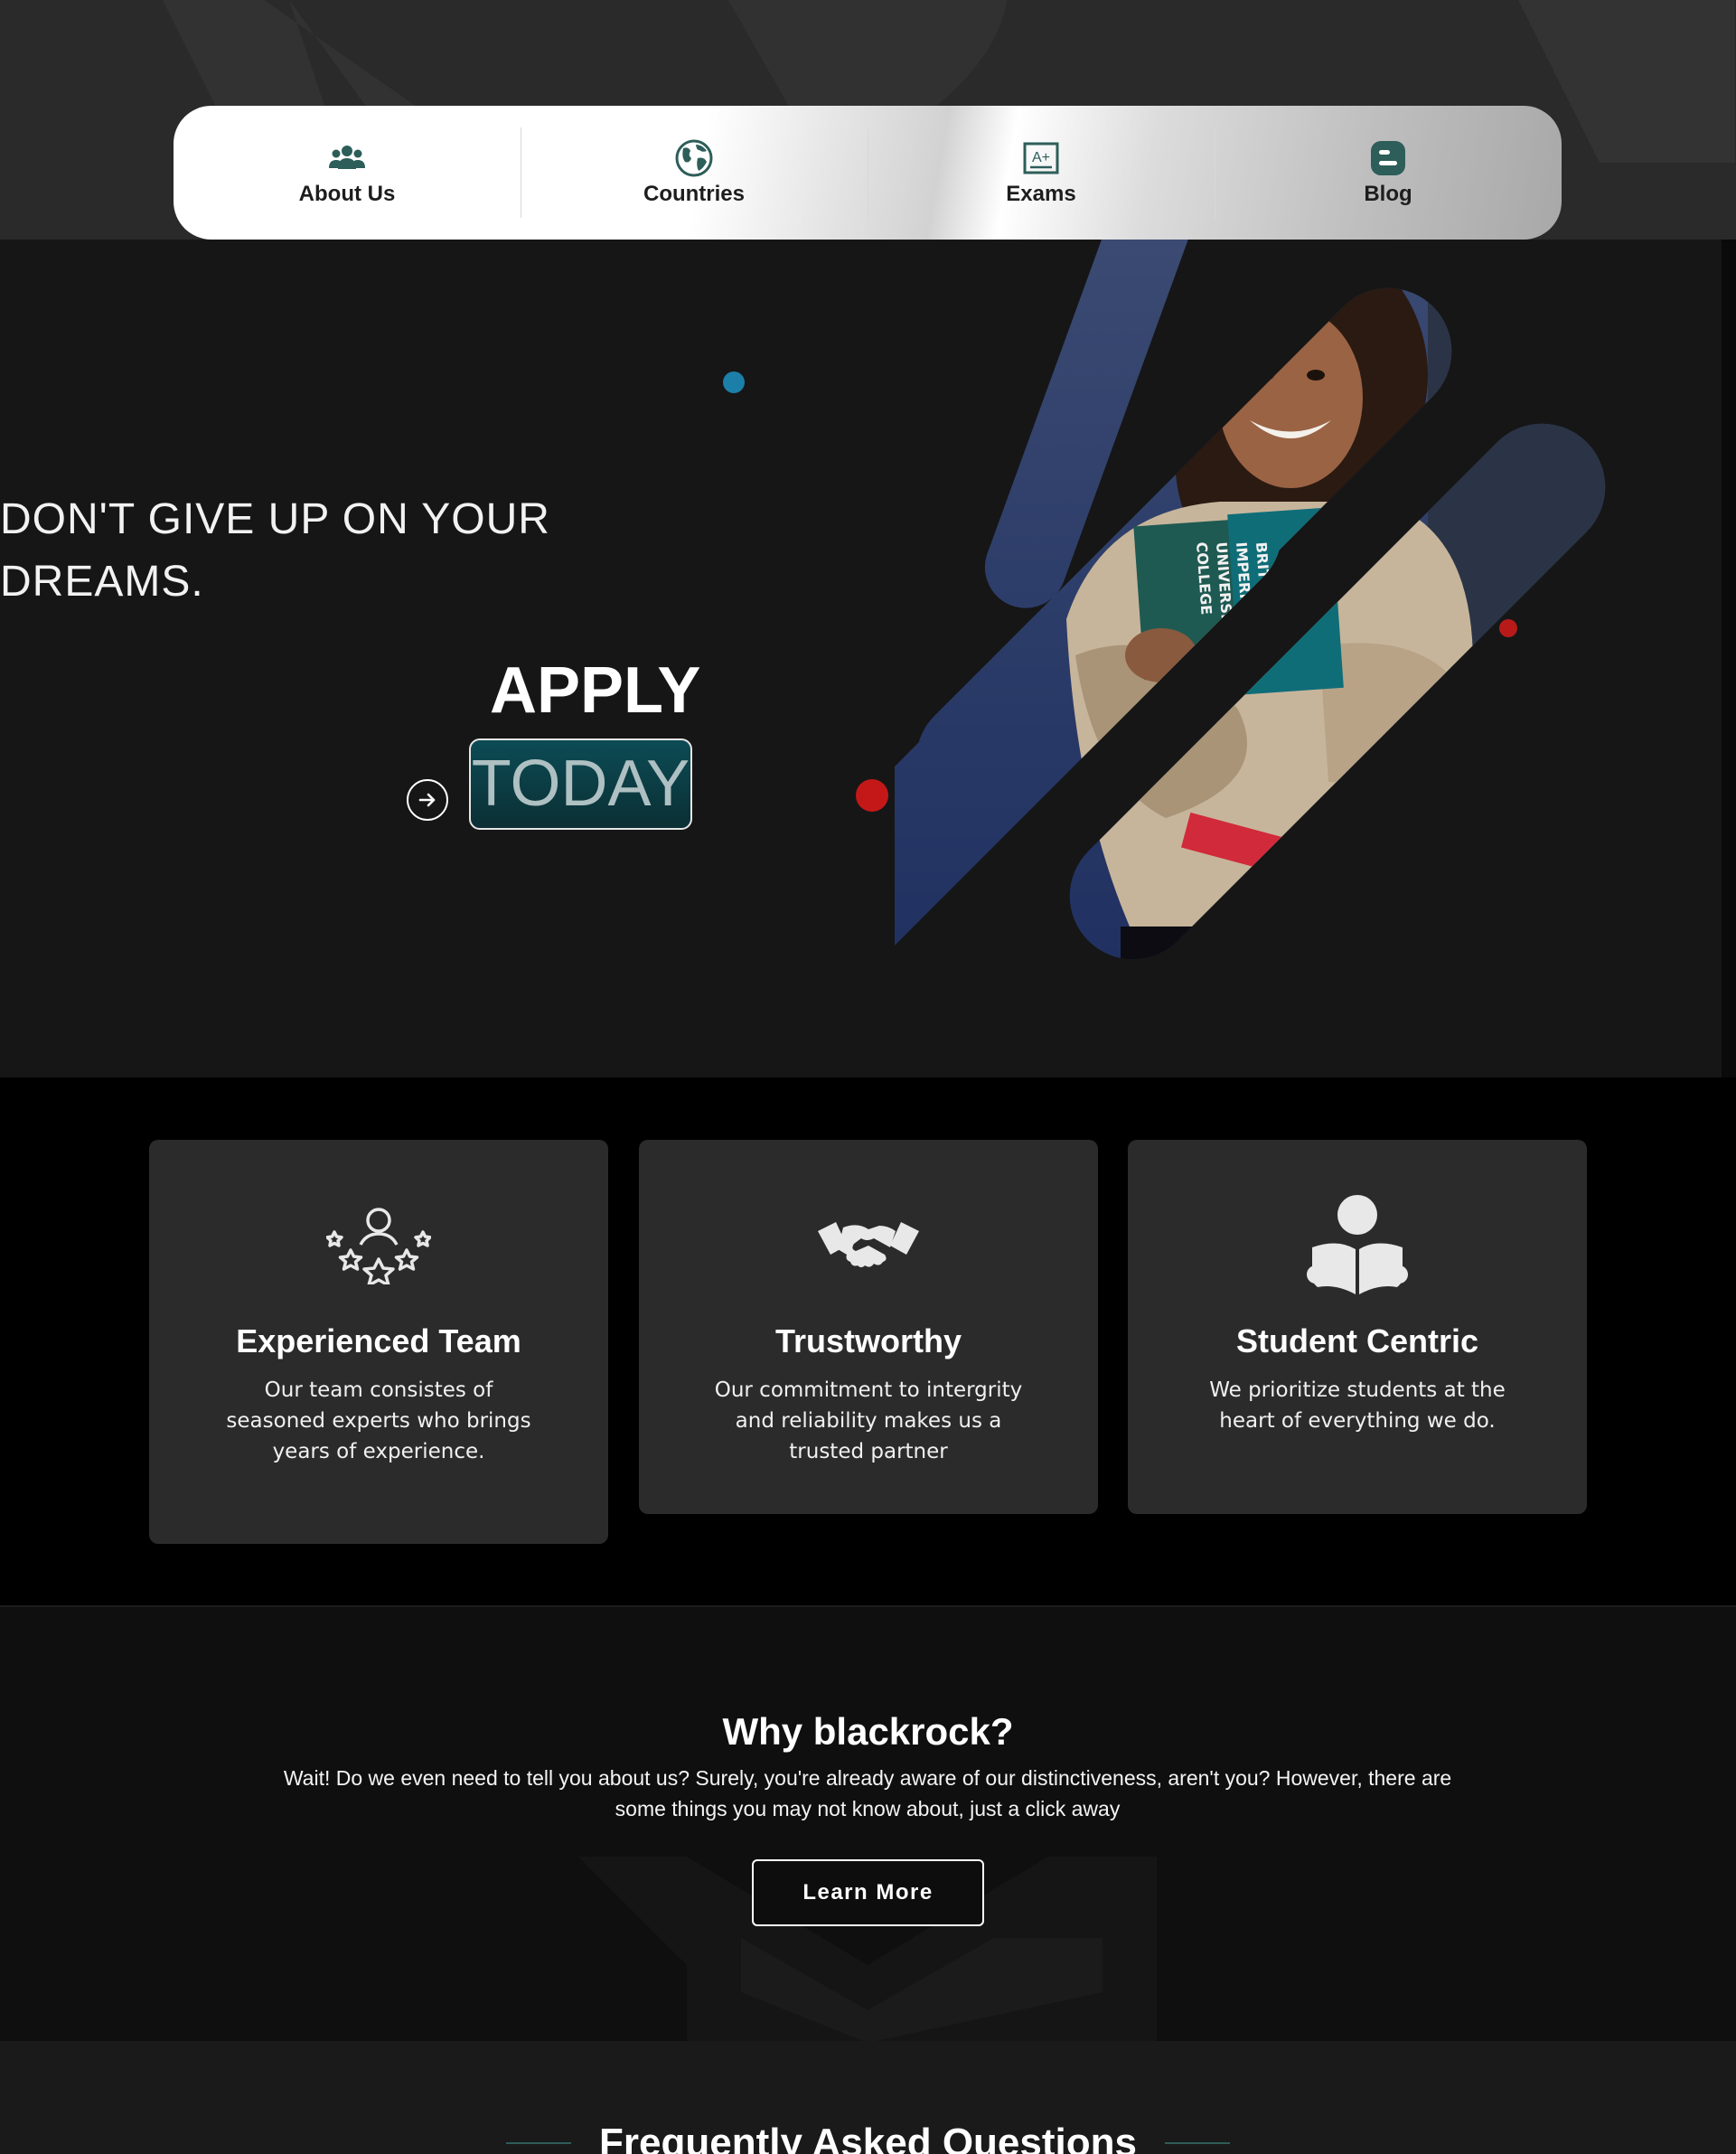  Describe the element at coordinates (275, 550) in the screenshot. I see `hero-title: DON'T GIVE UP ON YOUR DREAMS.` at that location.